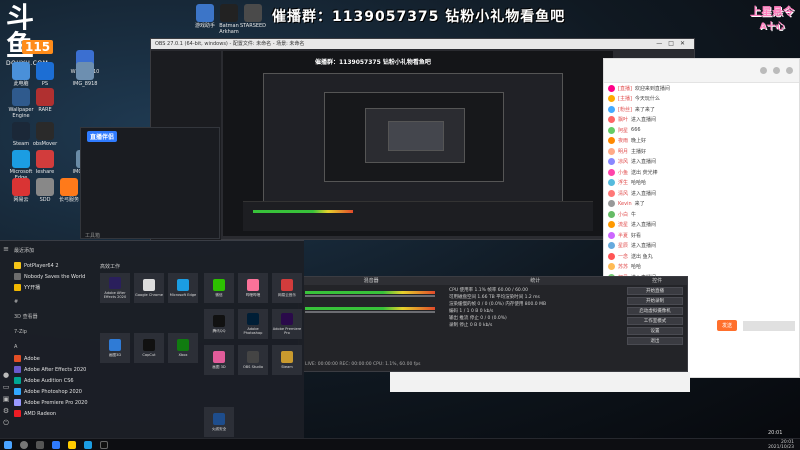 This screenshot has width=800, height=450. I want to click on chat-message: [粉丝] 来了来了, so click(701, 109).